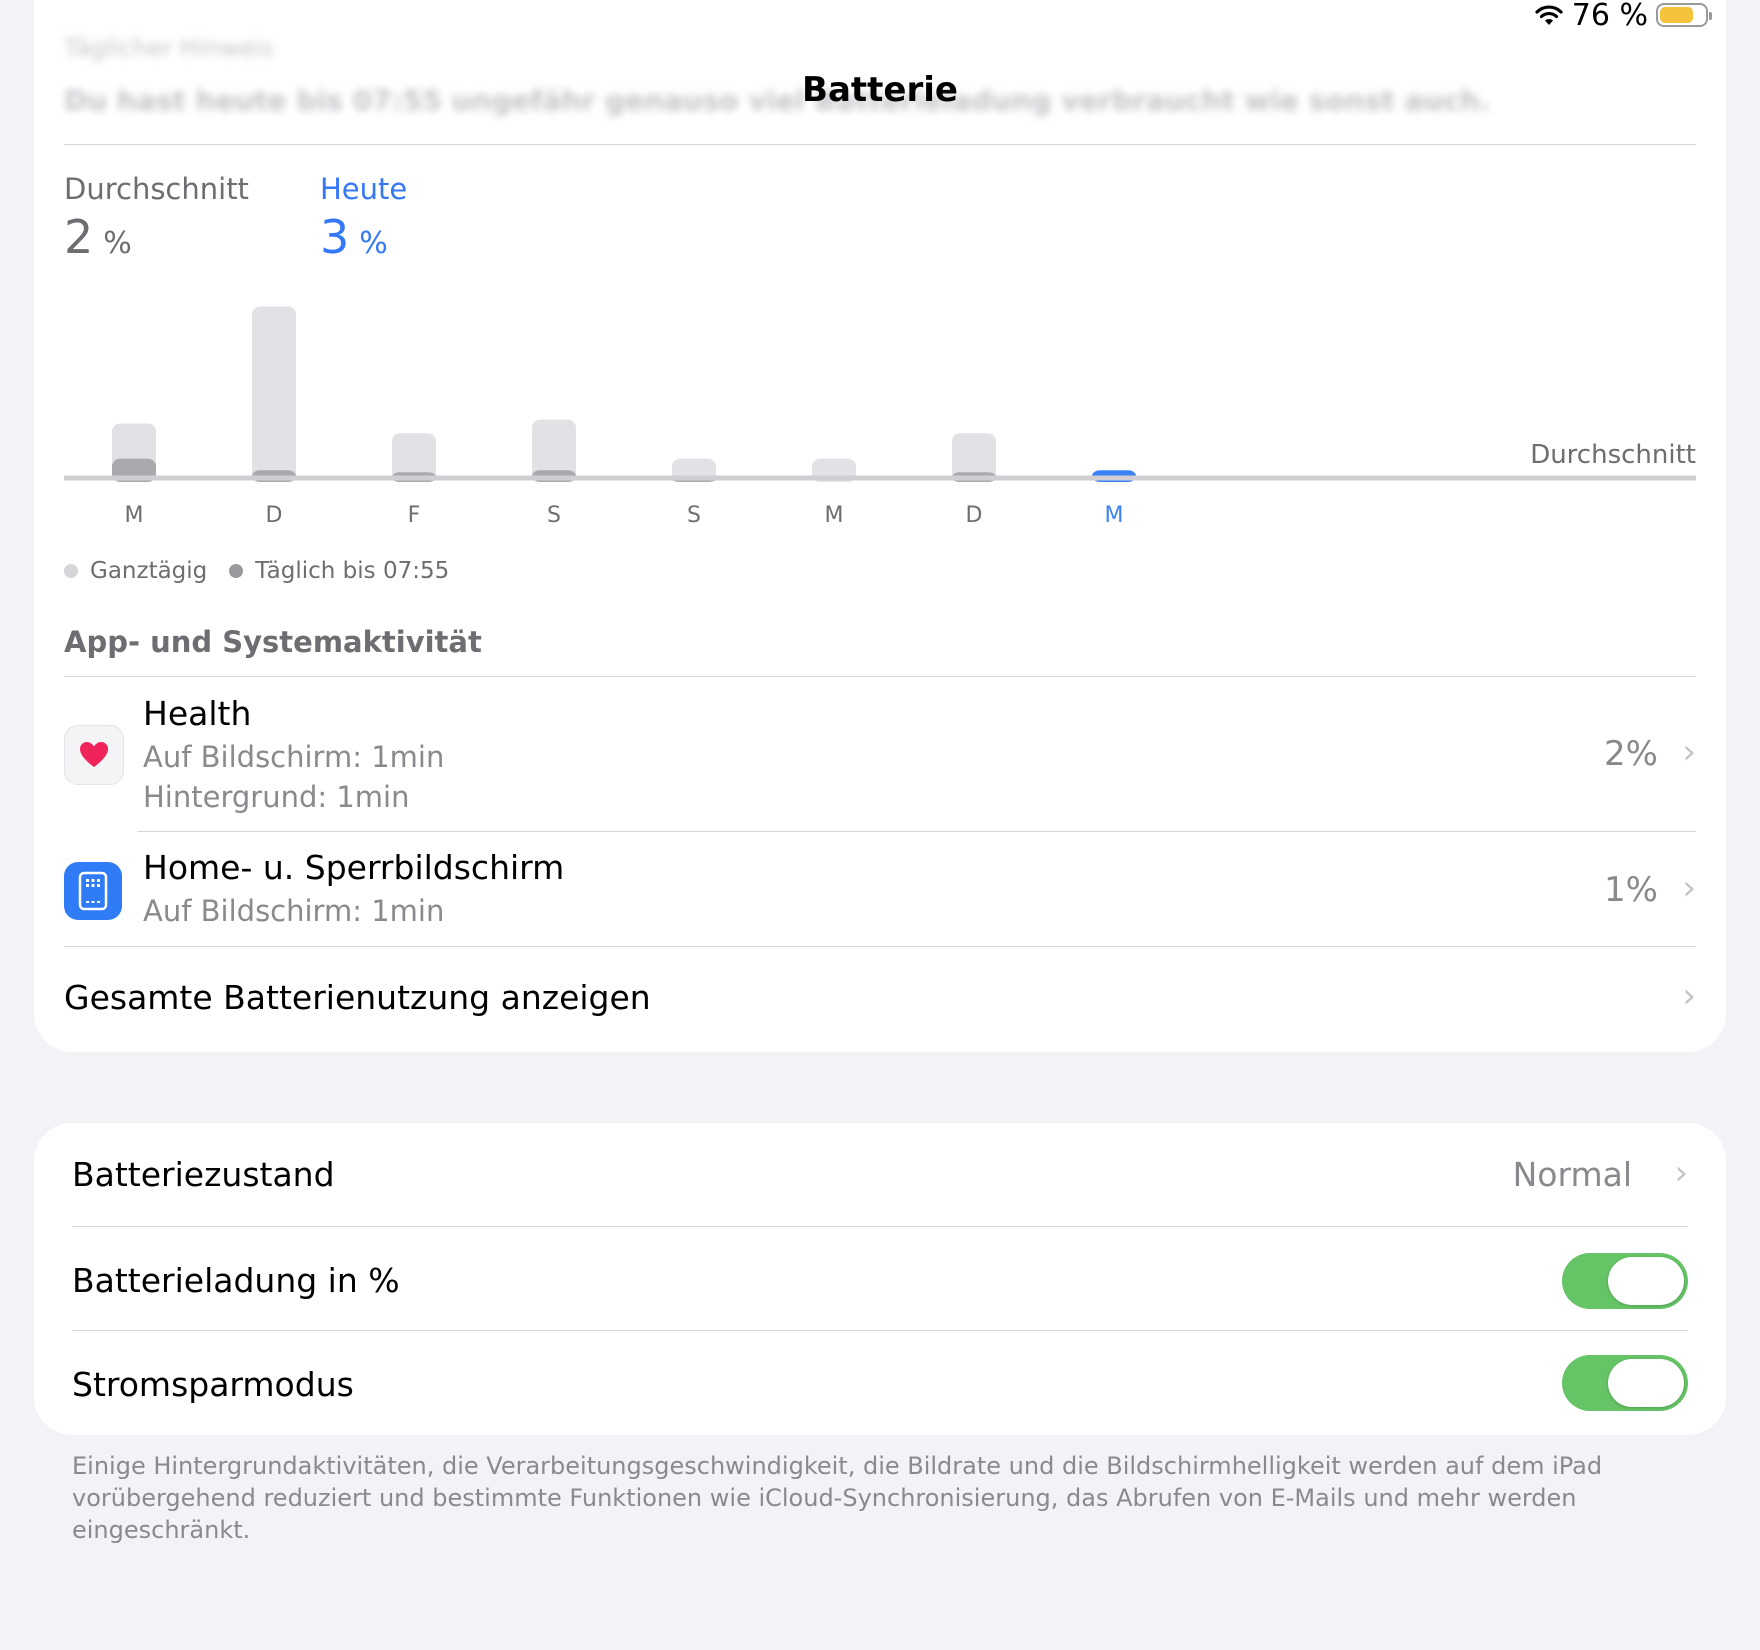  What do you see at coordinates (276, 797) in the screenshot?
I see `app-background-time: Hintergrund: 1min` at bounding box center [276, 797].